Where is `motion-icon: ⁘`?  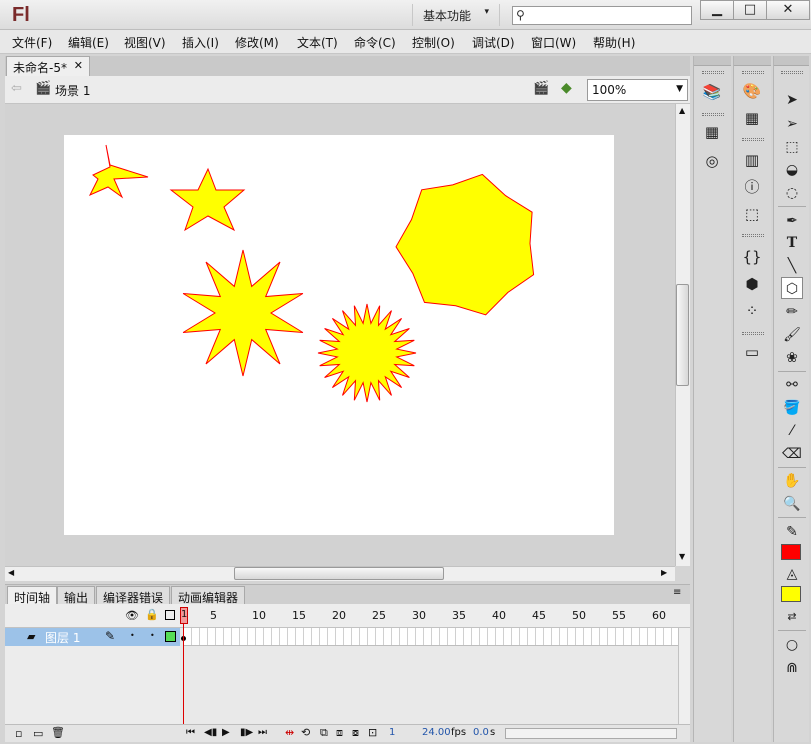 motion-icon: ⁘ is located at coordinates (752, 311).